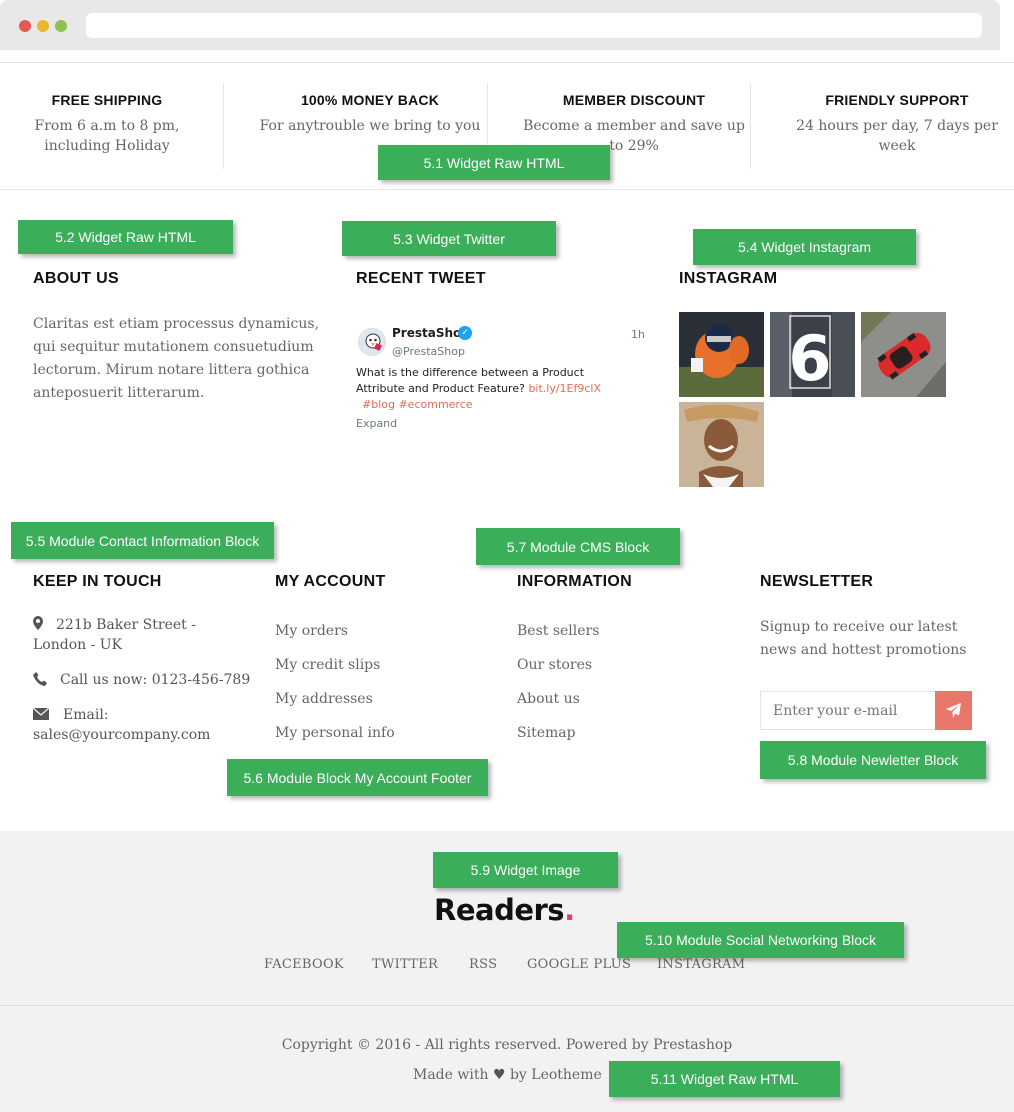 This screenshot has width=1014, height=1112. I want to click on service-desc: For anytrouble we bring to you, so click(370, 126).